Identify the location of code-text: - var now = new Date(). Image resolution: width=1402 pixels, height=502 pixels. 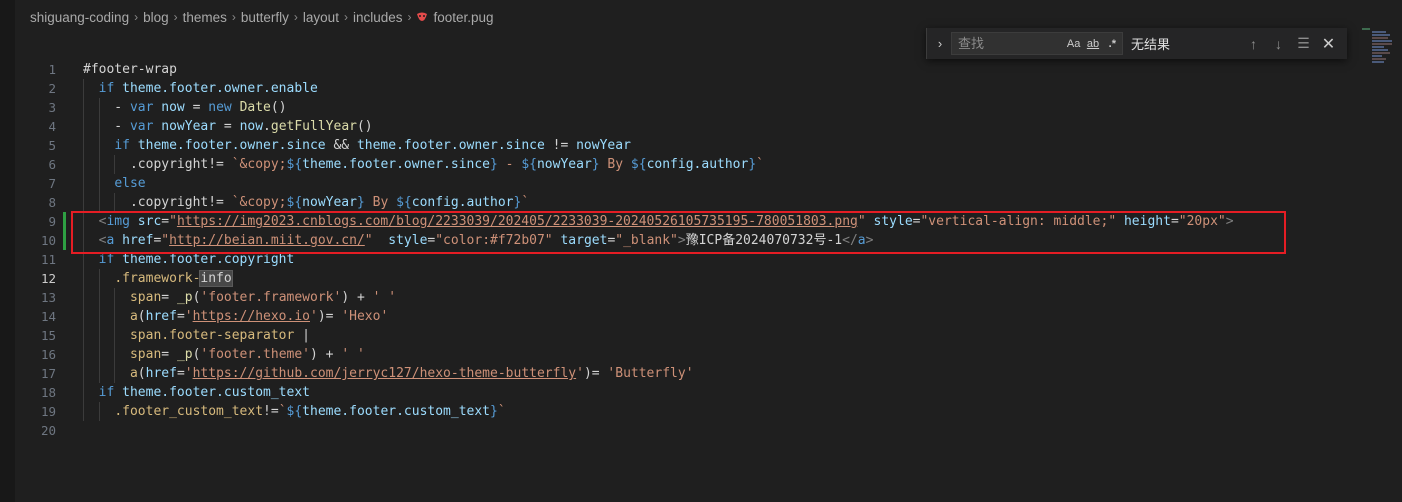
(185, 107).